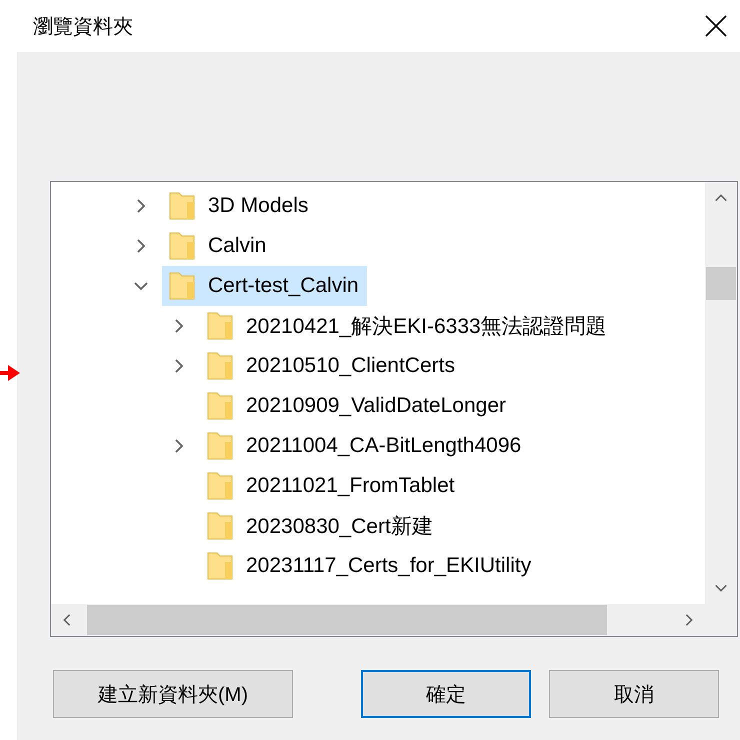 The height and width of the screenshot is (740, 740). What do you see at coordinates (331, 486) in the screenshot?
I see `folder-tree-item: 20211021_FromTablet` at bounding box center [331, 486].